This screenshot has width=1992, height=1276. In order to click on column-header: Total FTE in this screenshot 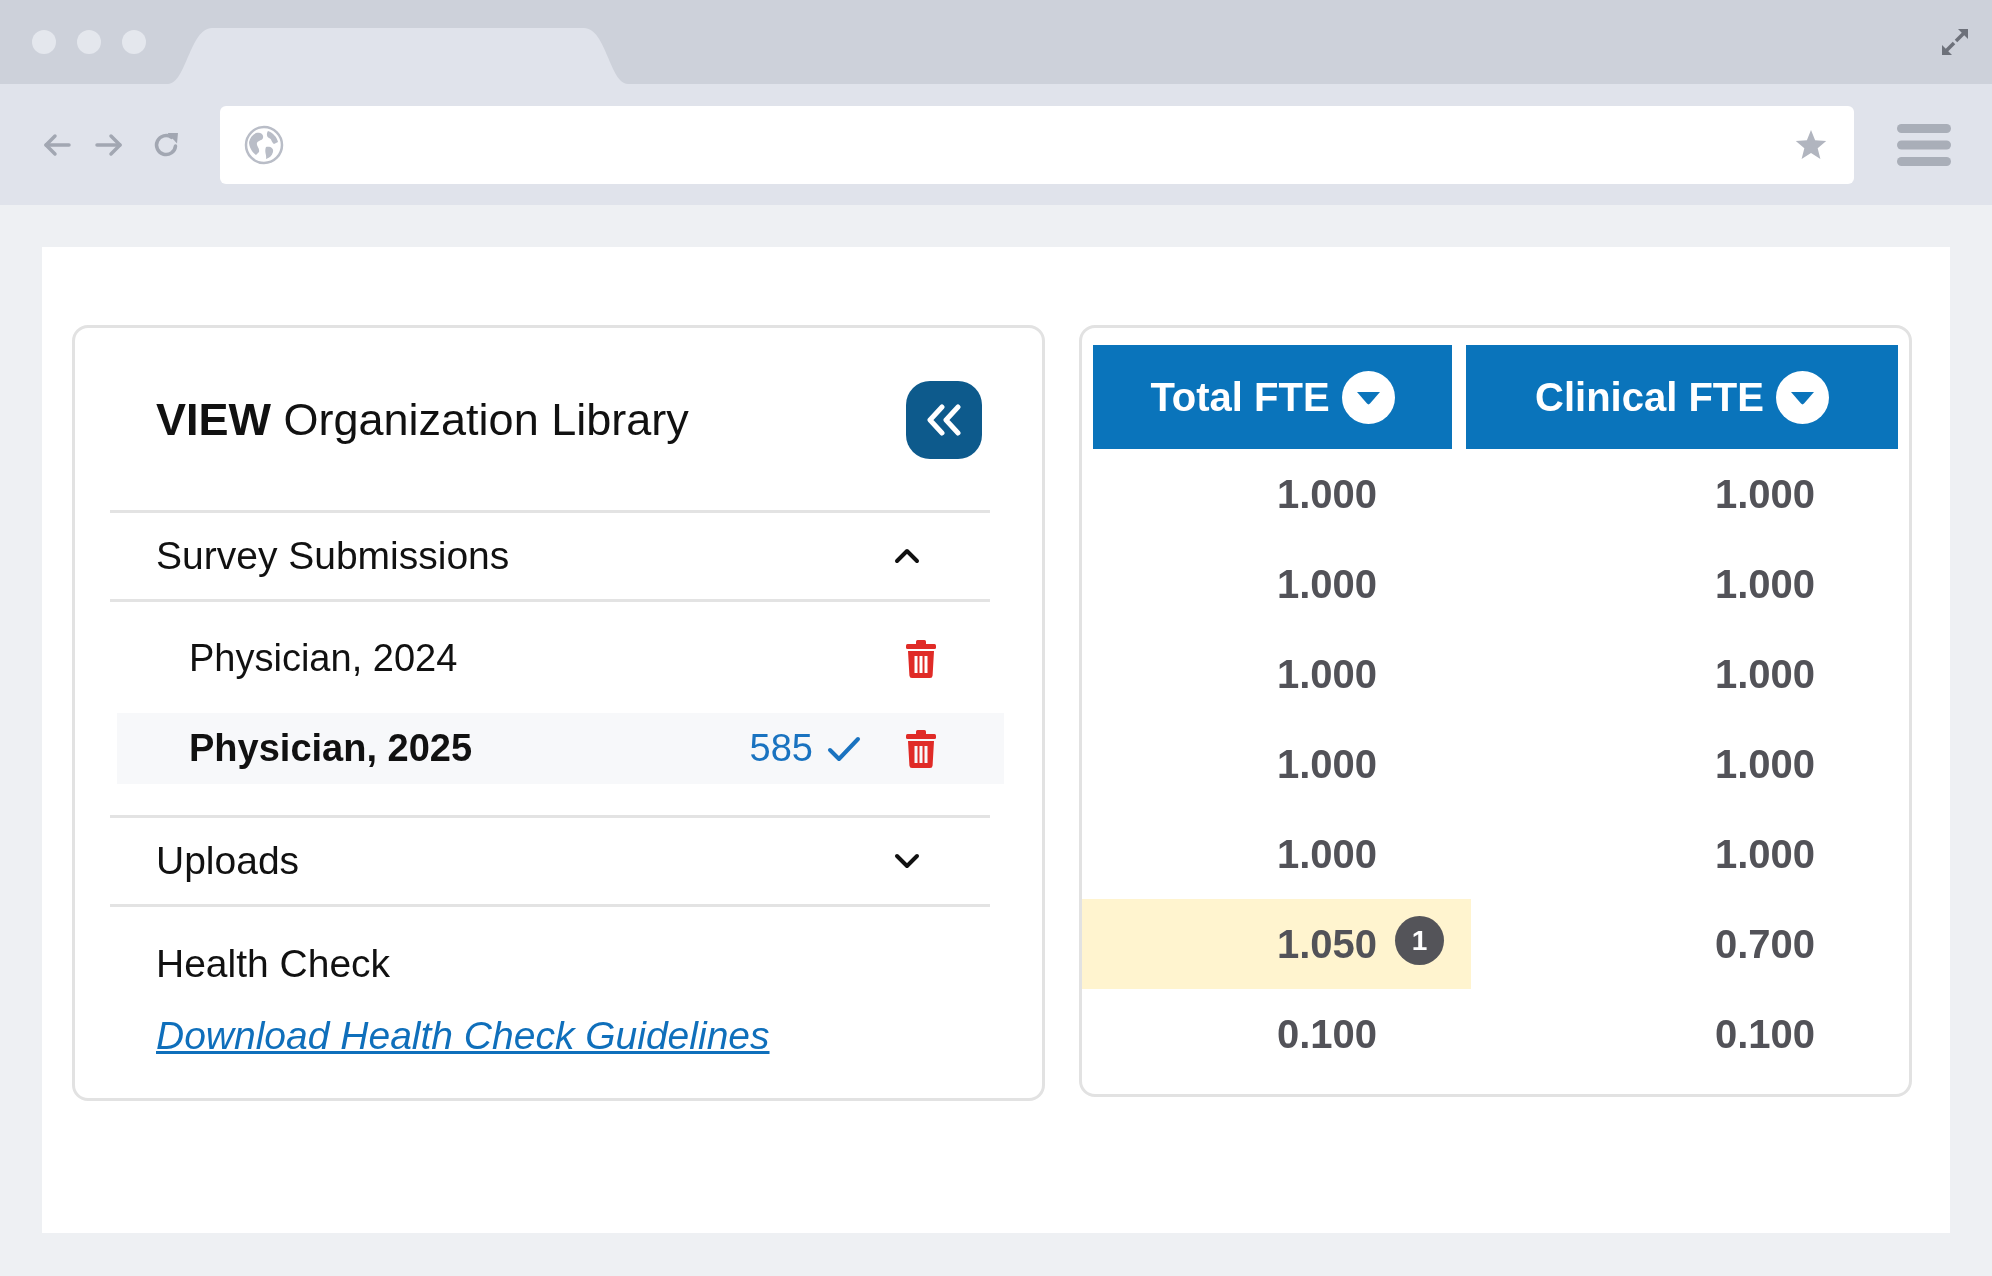, I will do `click(1272, 397)`.